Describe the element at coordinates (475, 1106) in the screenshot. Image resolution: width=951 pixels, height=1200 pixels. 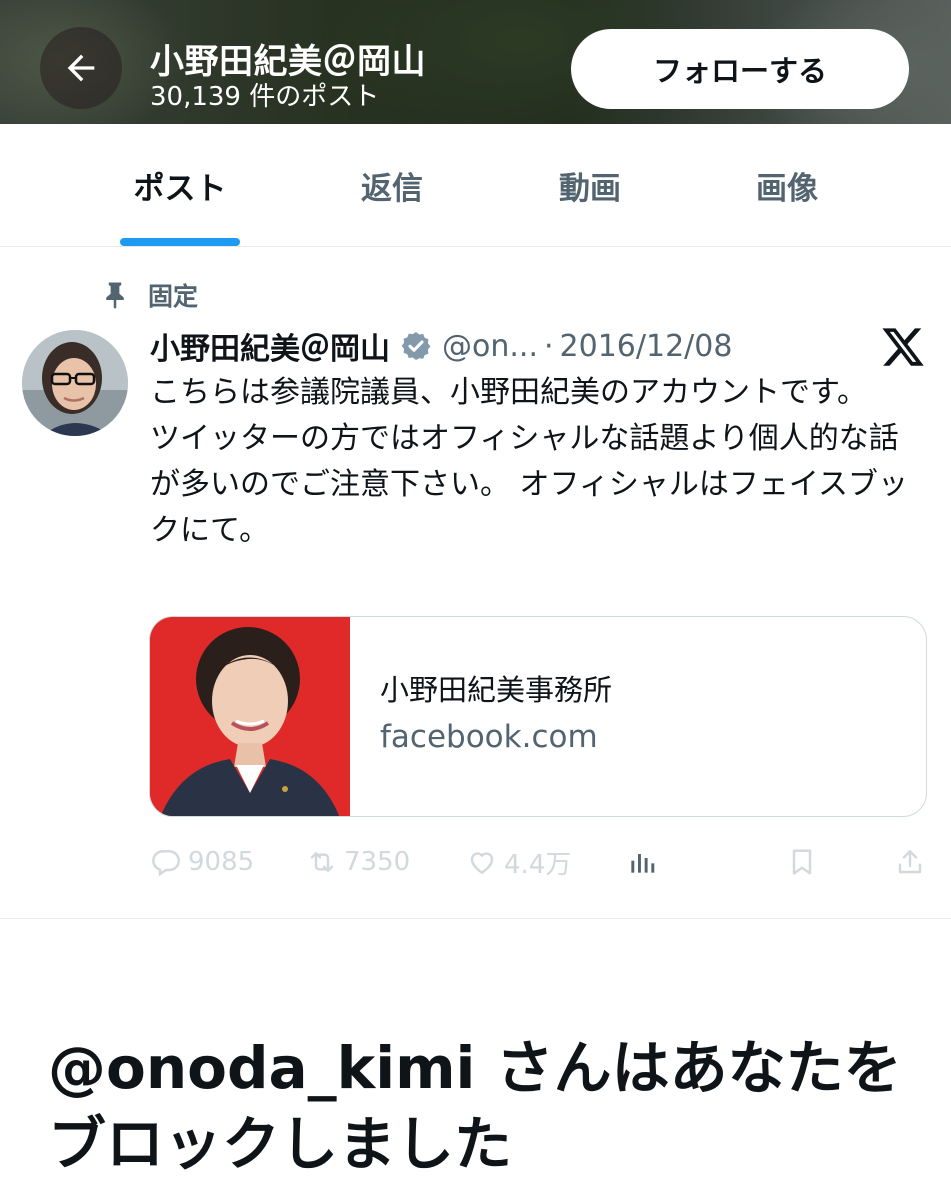
I see `blocked-message: @onoda_kimi さんはあなたをブロックしました` at that location.